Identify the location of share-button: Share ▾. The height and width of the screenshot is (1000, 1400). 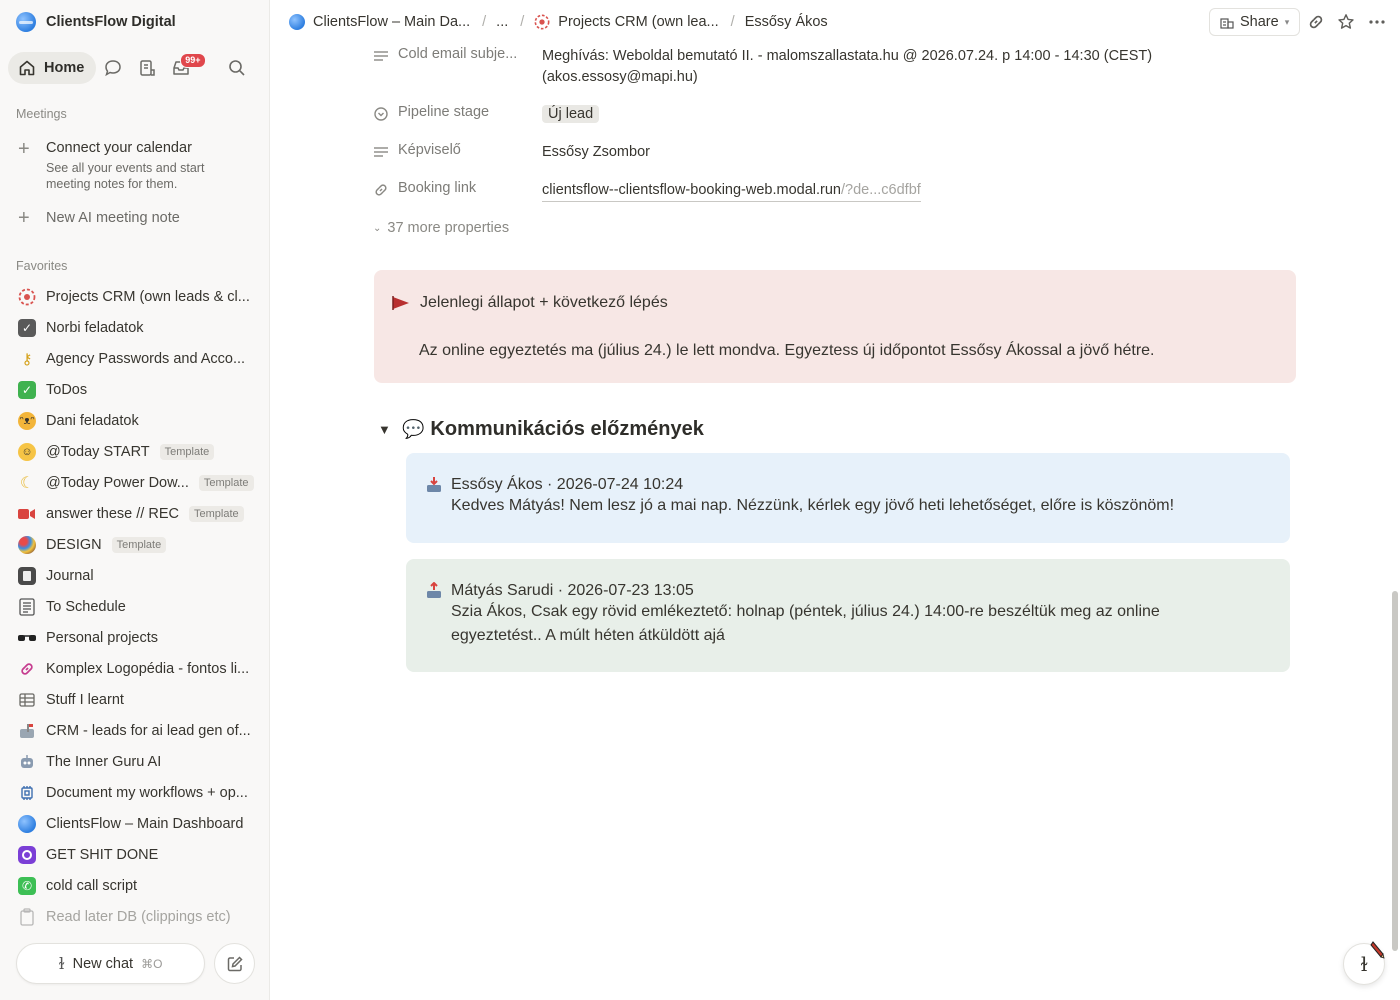
(1255, 22).